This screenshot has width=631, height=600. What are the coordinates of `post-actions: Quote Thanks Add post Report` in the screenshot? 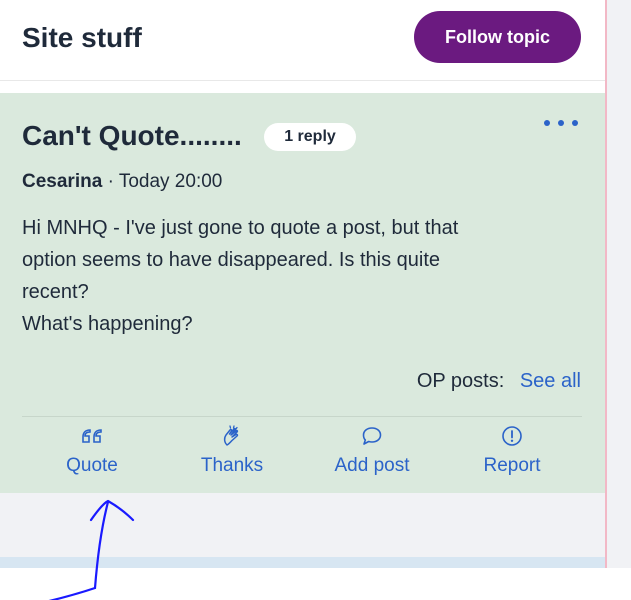 It's located at (302, 455).